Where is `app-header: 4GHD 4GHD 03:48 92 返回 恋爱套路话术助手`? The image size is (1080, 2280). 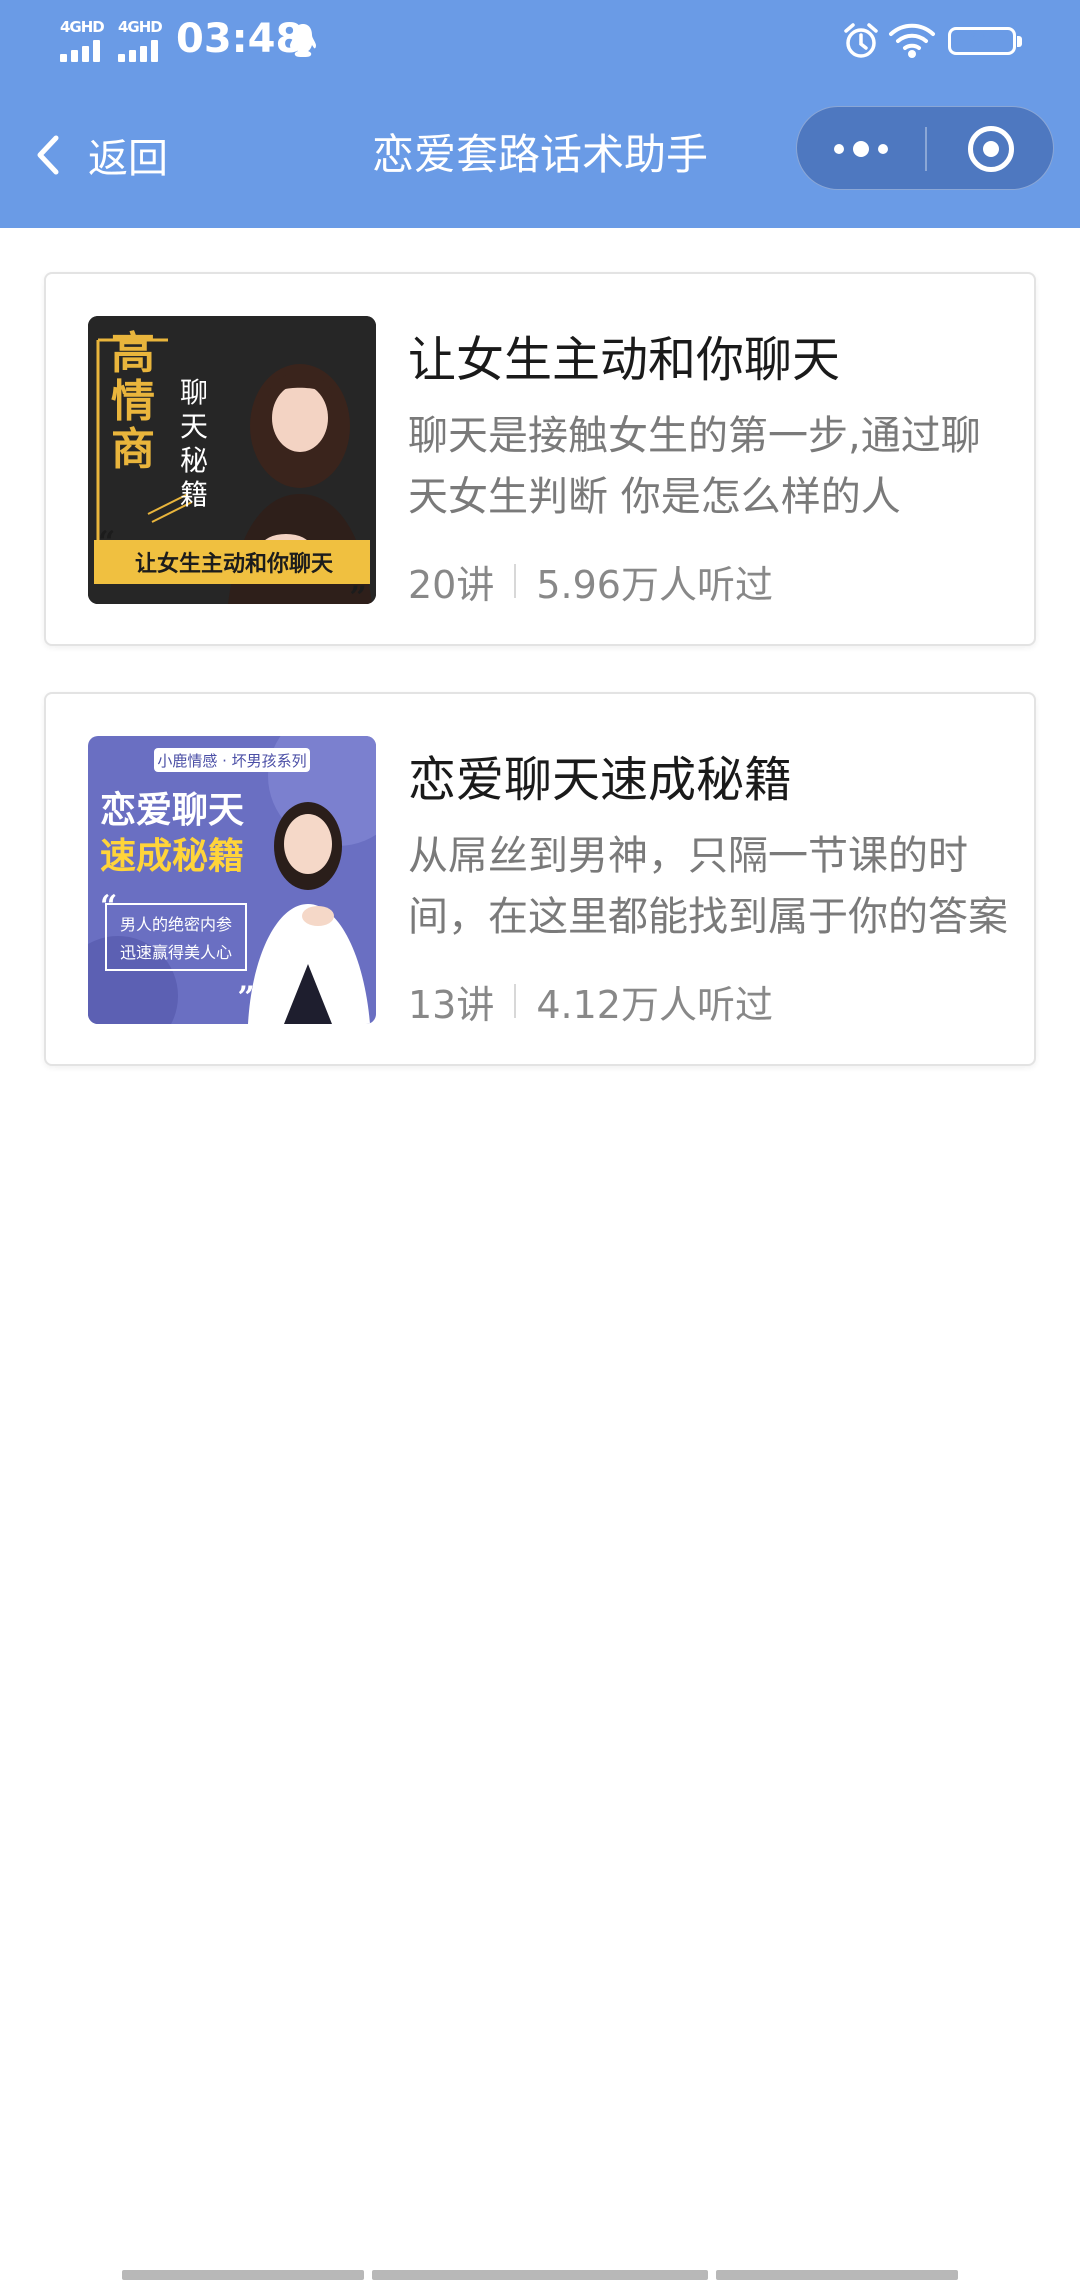 app-header: 4GHD 4GHD 03:48 92 返回 恋爱套路话术助手 is located at coordinates (540, 114).